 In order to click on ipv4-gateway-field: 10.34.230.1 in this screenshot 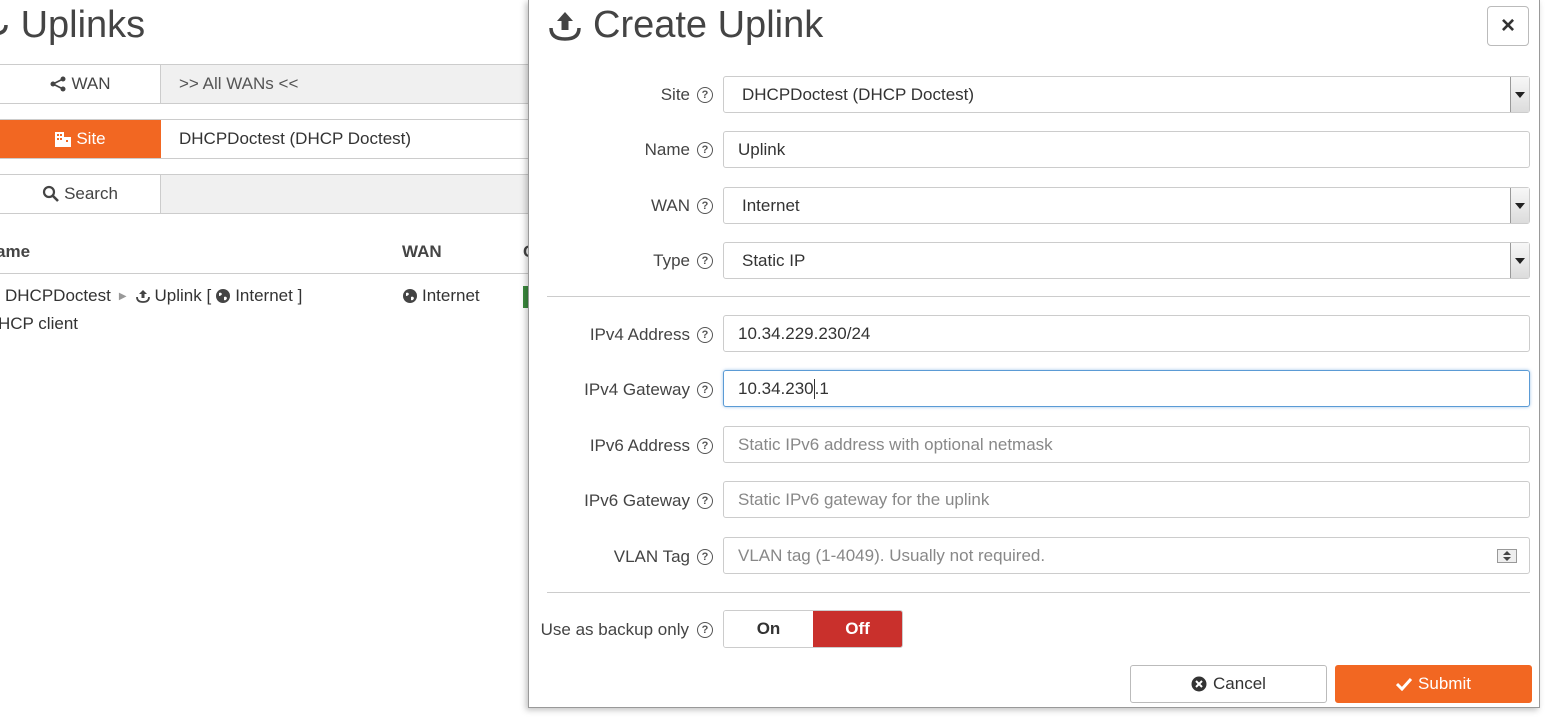, I will do `click(1126, 388)`.